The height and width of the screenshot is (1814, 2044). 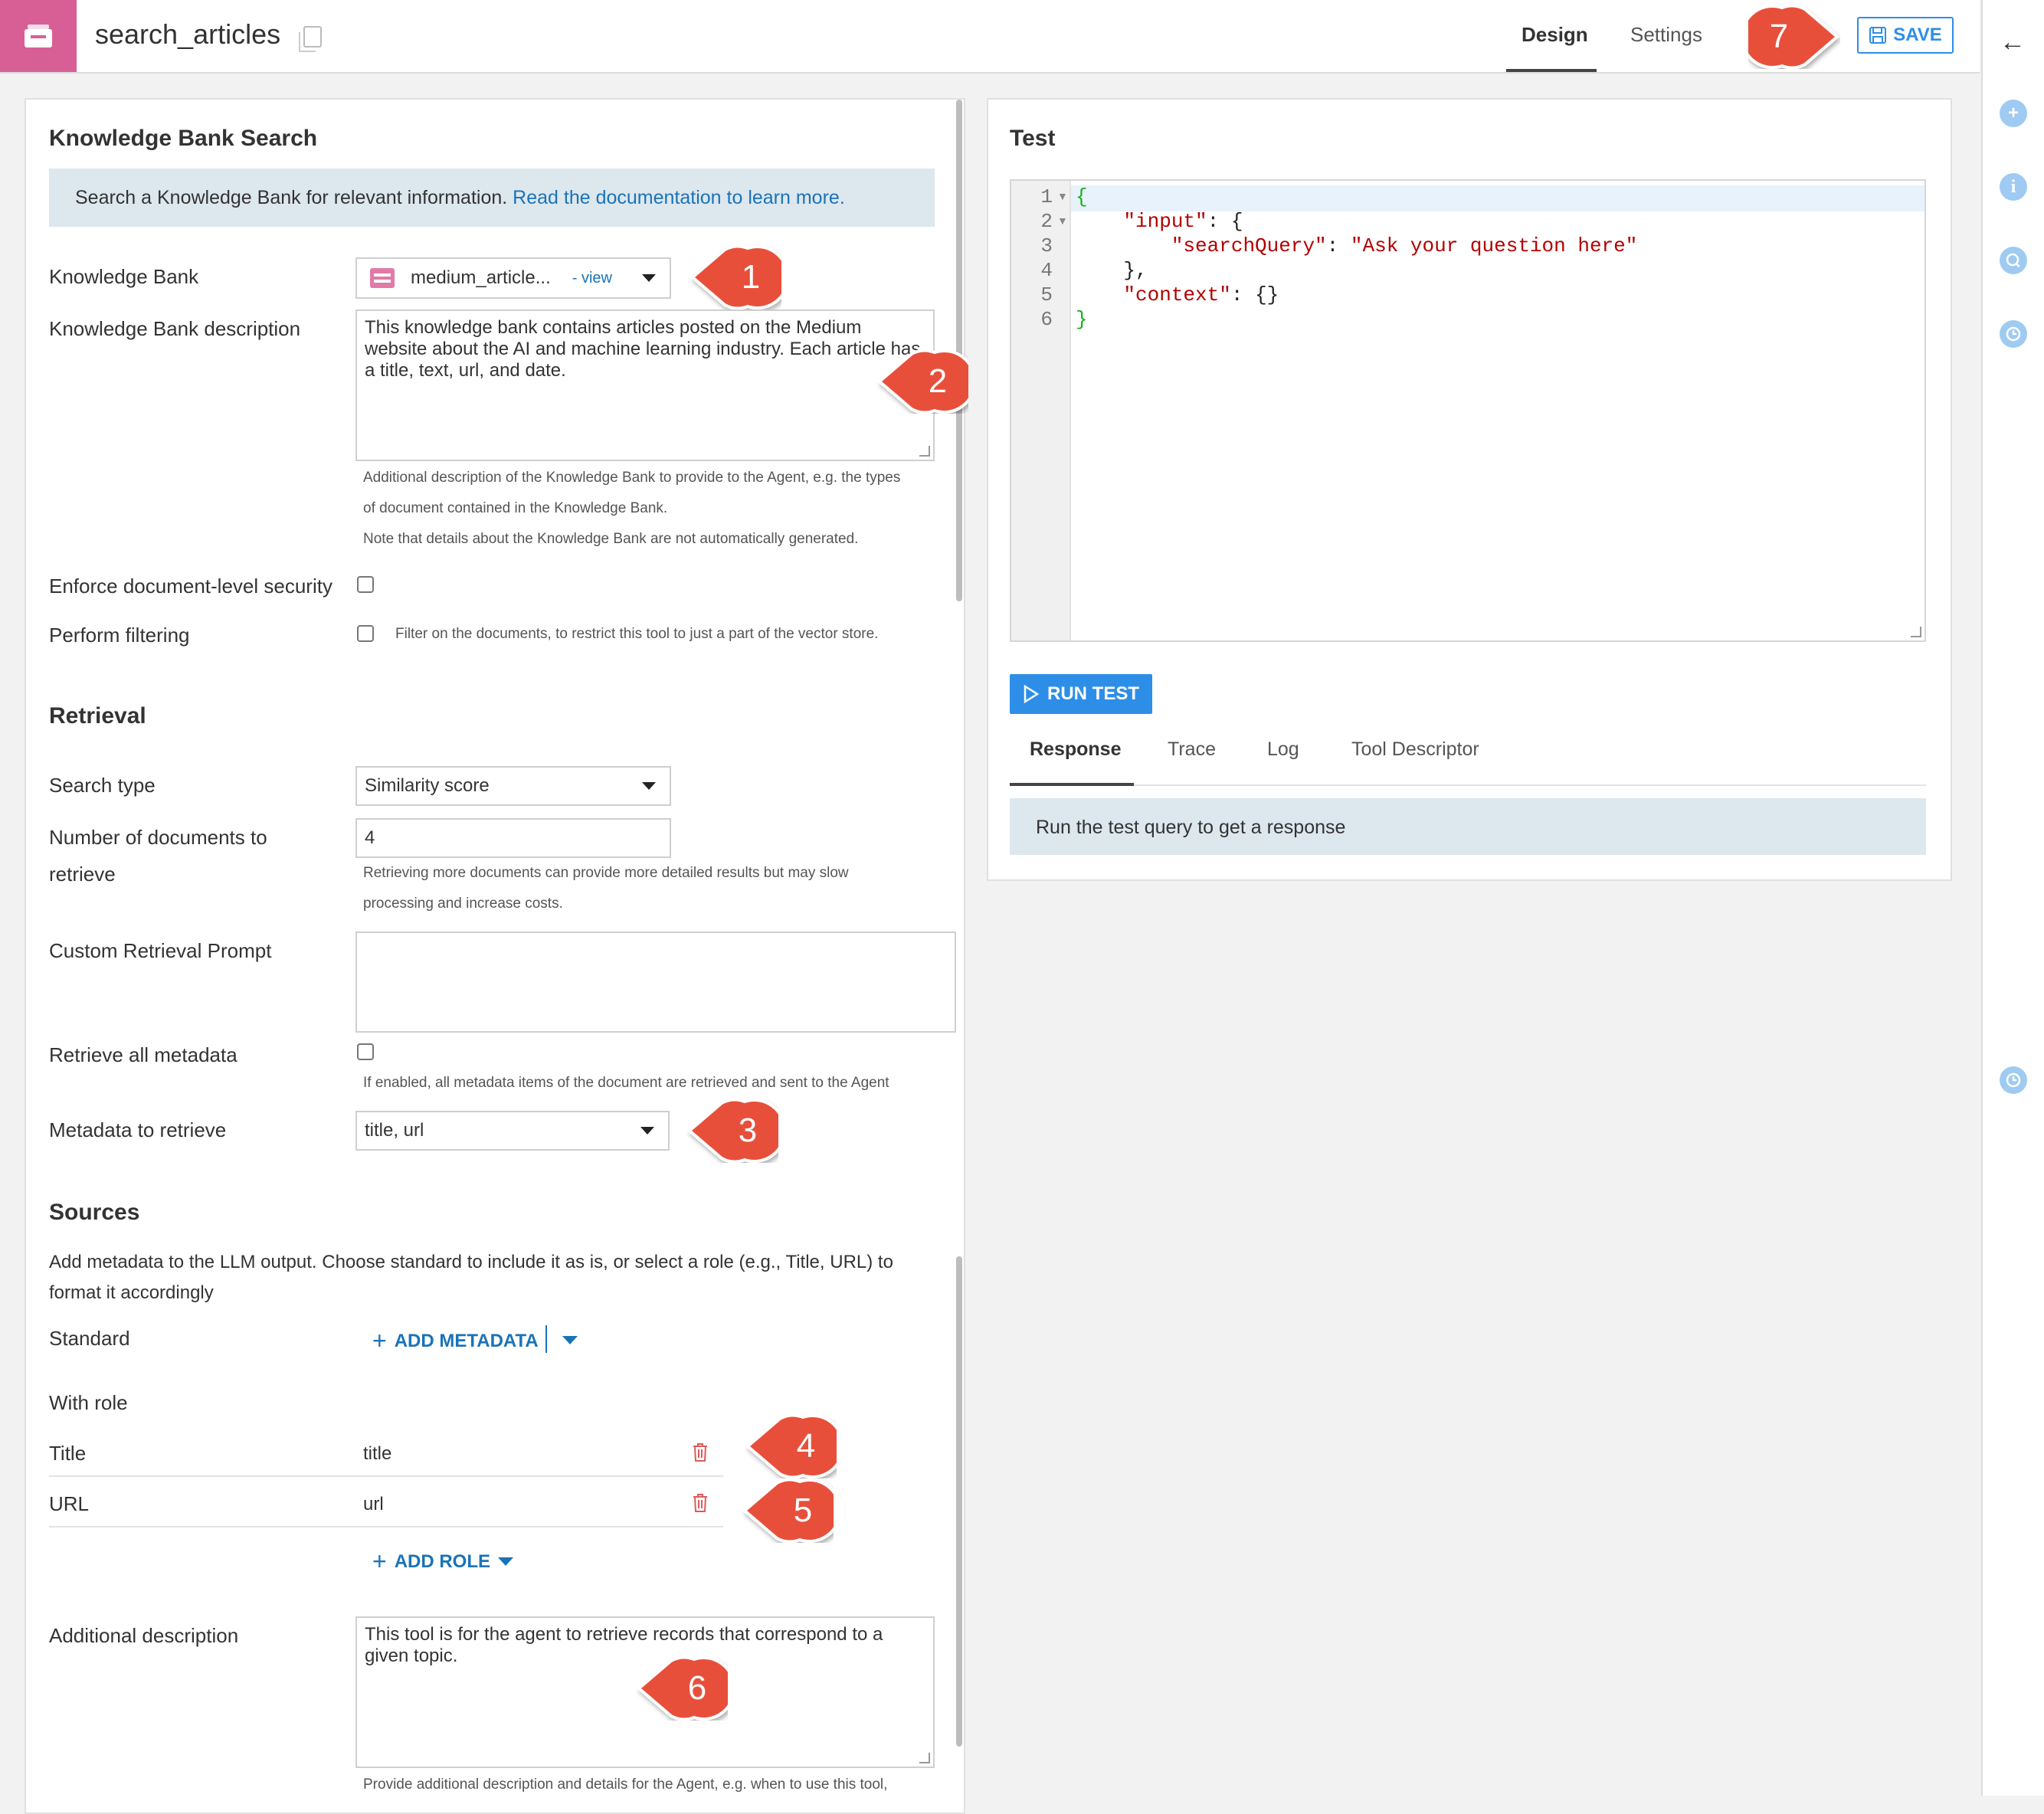 What do you see at coordinates (1468, 826) in the screenshot?
I see `response-area: Run the test query to get a response` at bounding box center [1468, 826].